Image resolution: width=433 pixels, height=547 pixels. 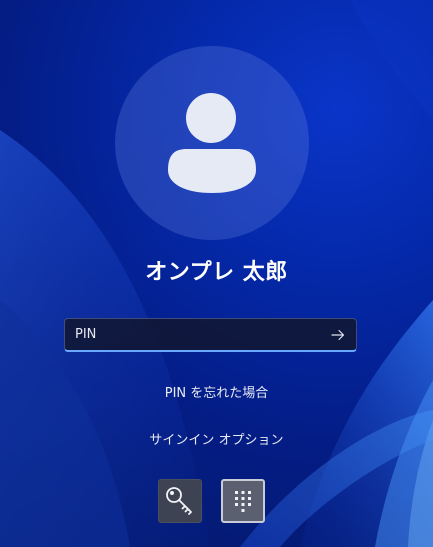 I want to click on arrow-right-icon, so click(x=338, y=334).